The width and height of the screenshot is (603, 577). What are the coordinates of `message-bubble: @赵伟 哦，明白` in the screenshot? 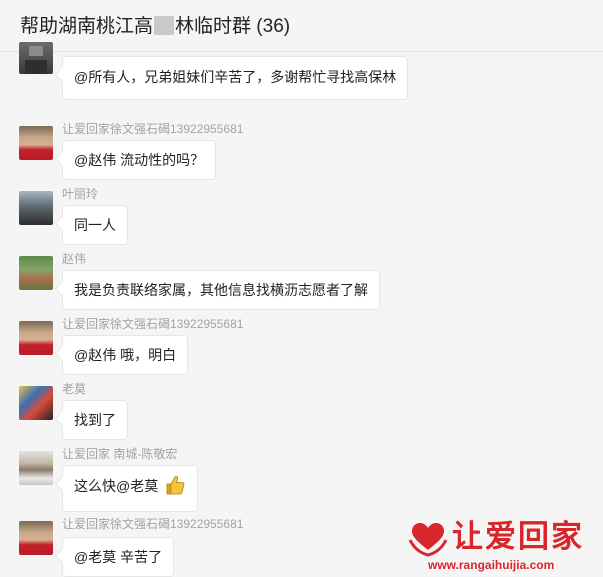 It's located at (125, 355).